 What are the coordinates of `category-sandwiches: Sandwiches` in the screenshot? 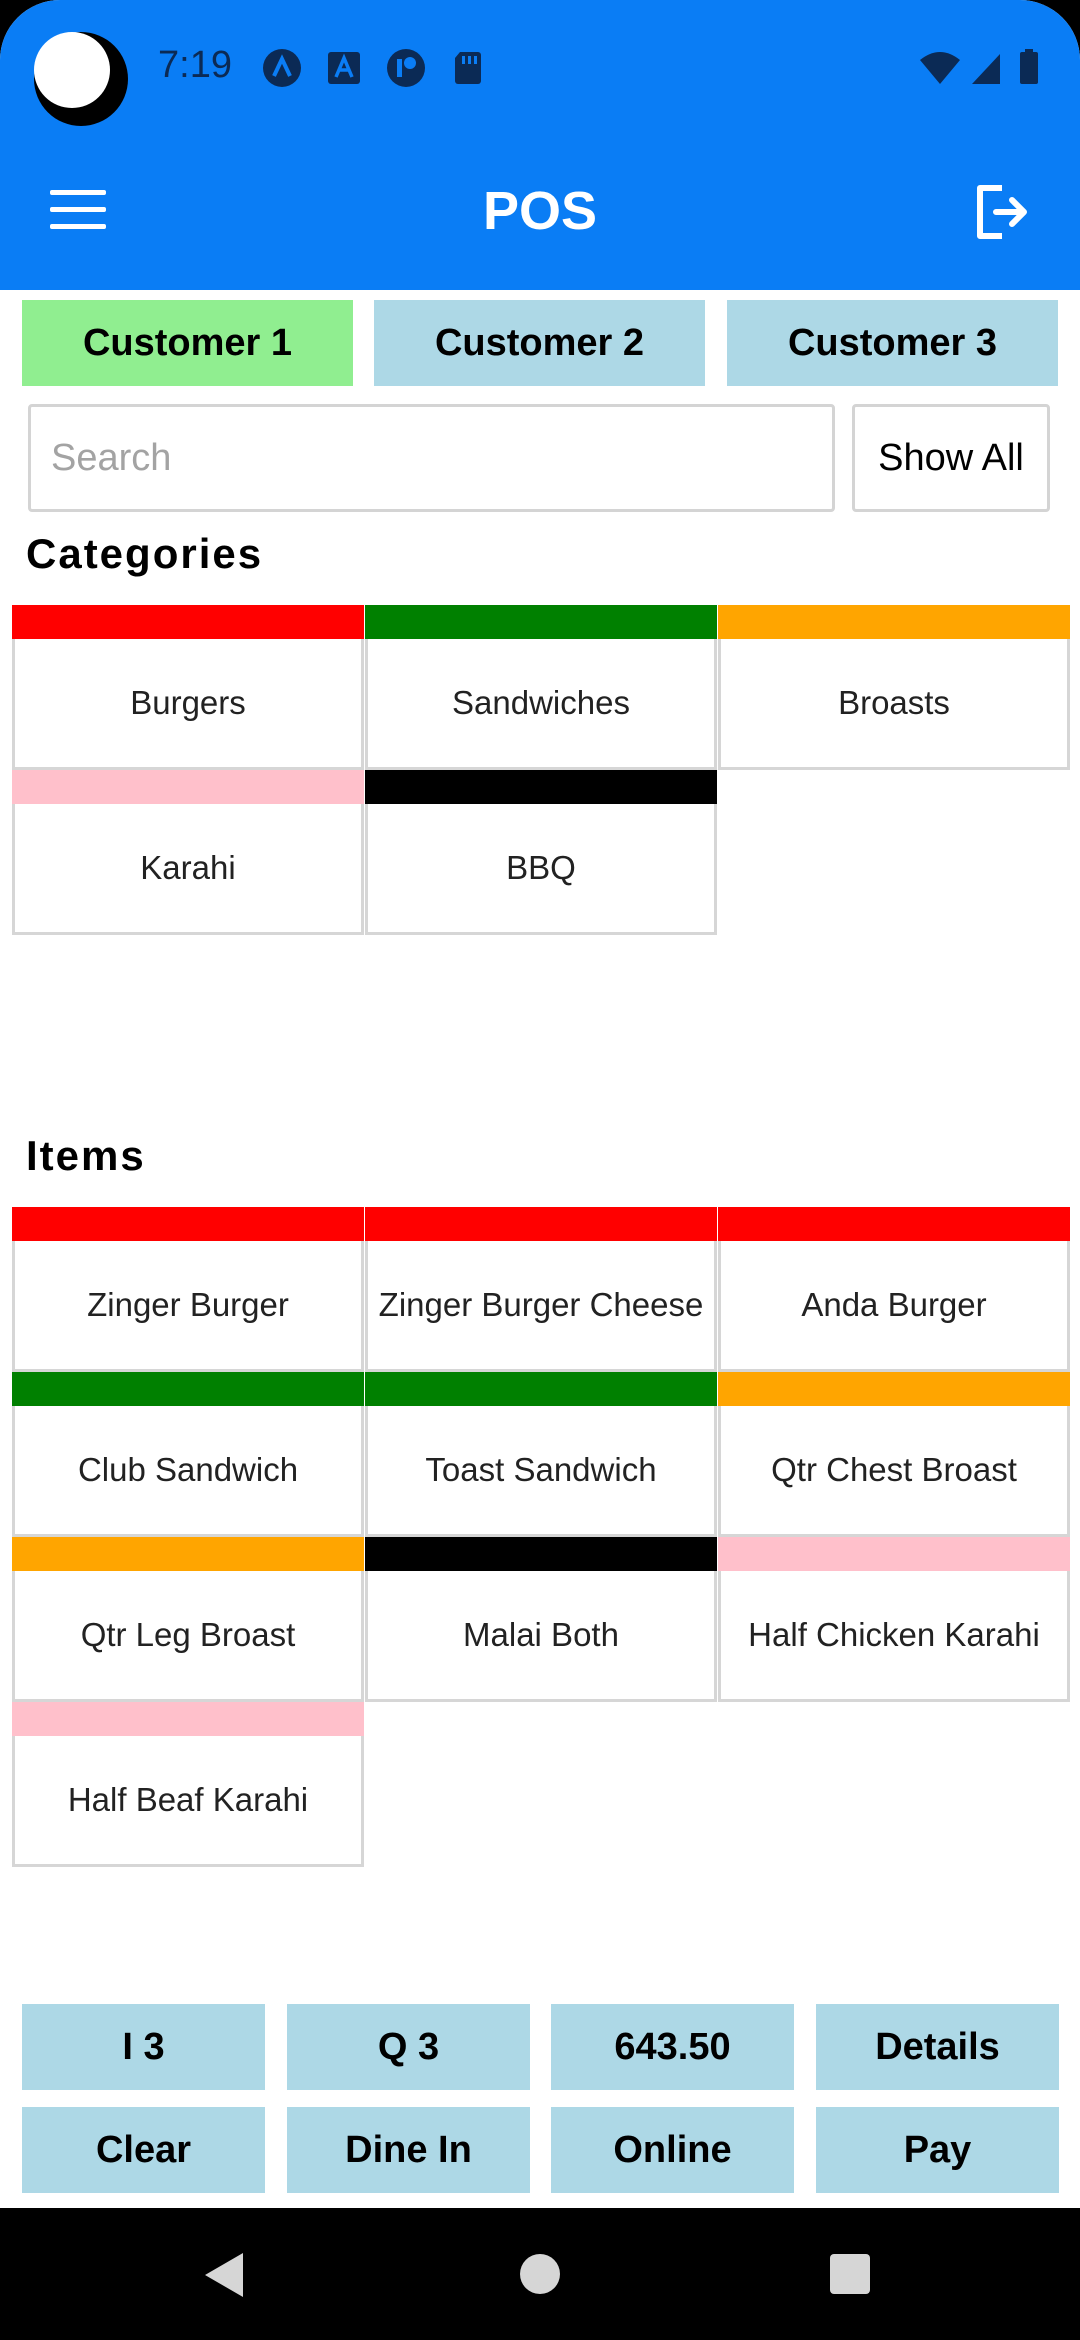 It's located at (541, 687).